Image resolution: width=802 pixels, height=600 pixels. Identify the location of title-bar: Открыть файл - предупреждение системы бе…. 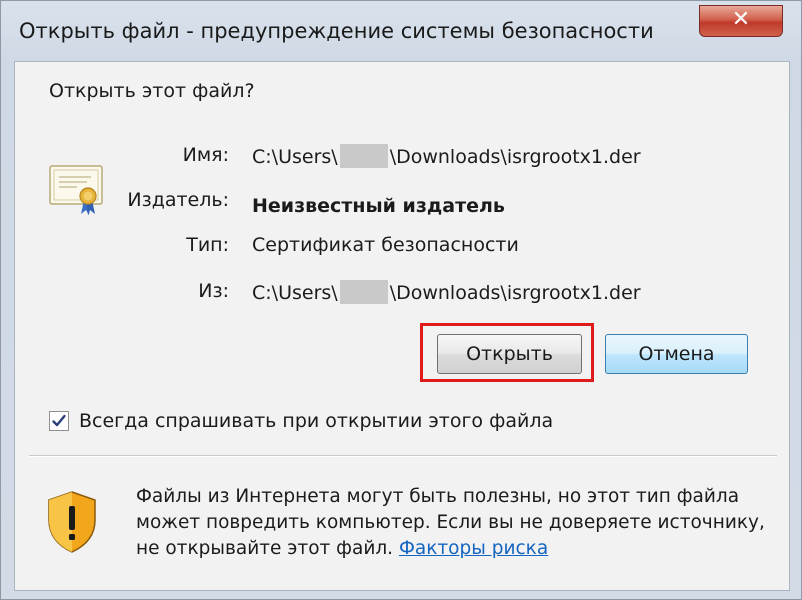
(401, 30).